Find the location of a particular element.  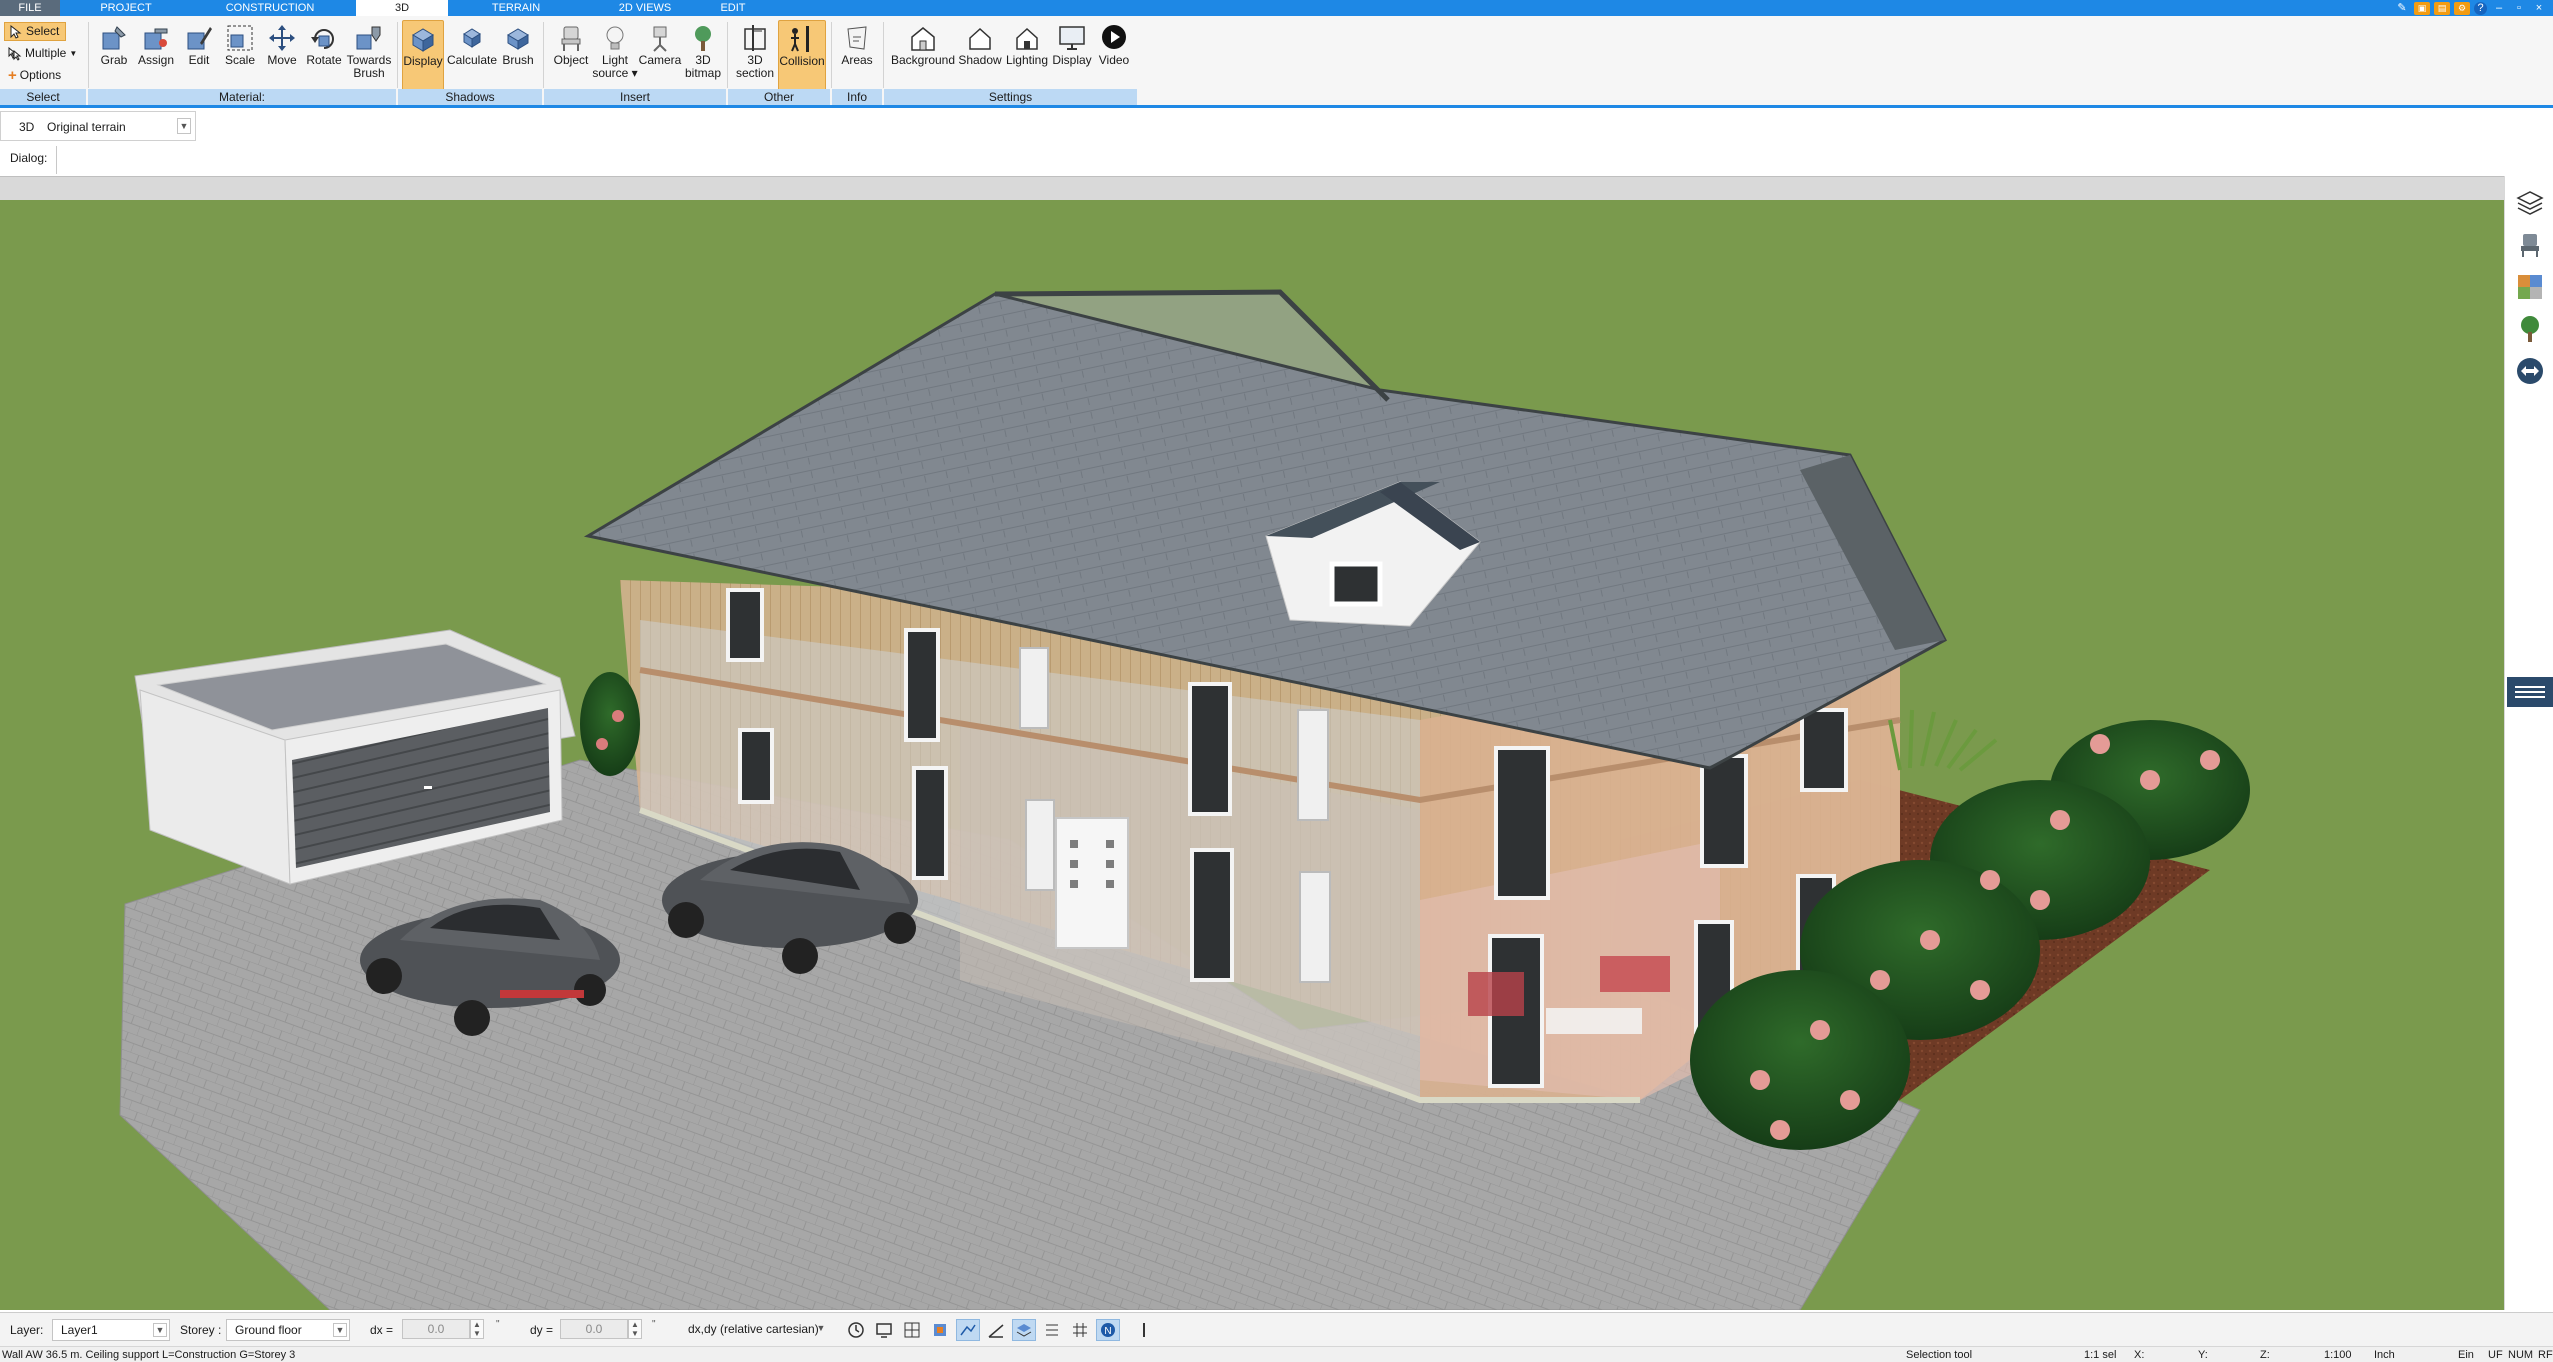

3d-bitmap-label-line2: bitmap is located at coordinates (703, 73).